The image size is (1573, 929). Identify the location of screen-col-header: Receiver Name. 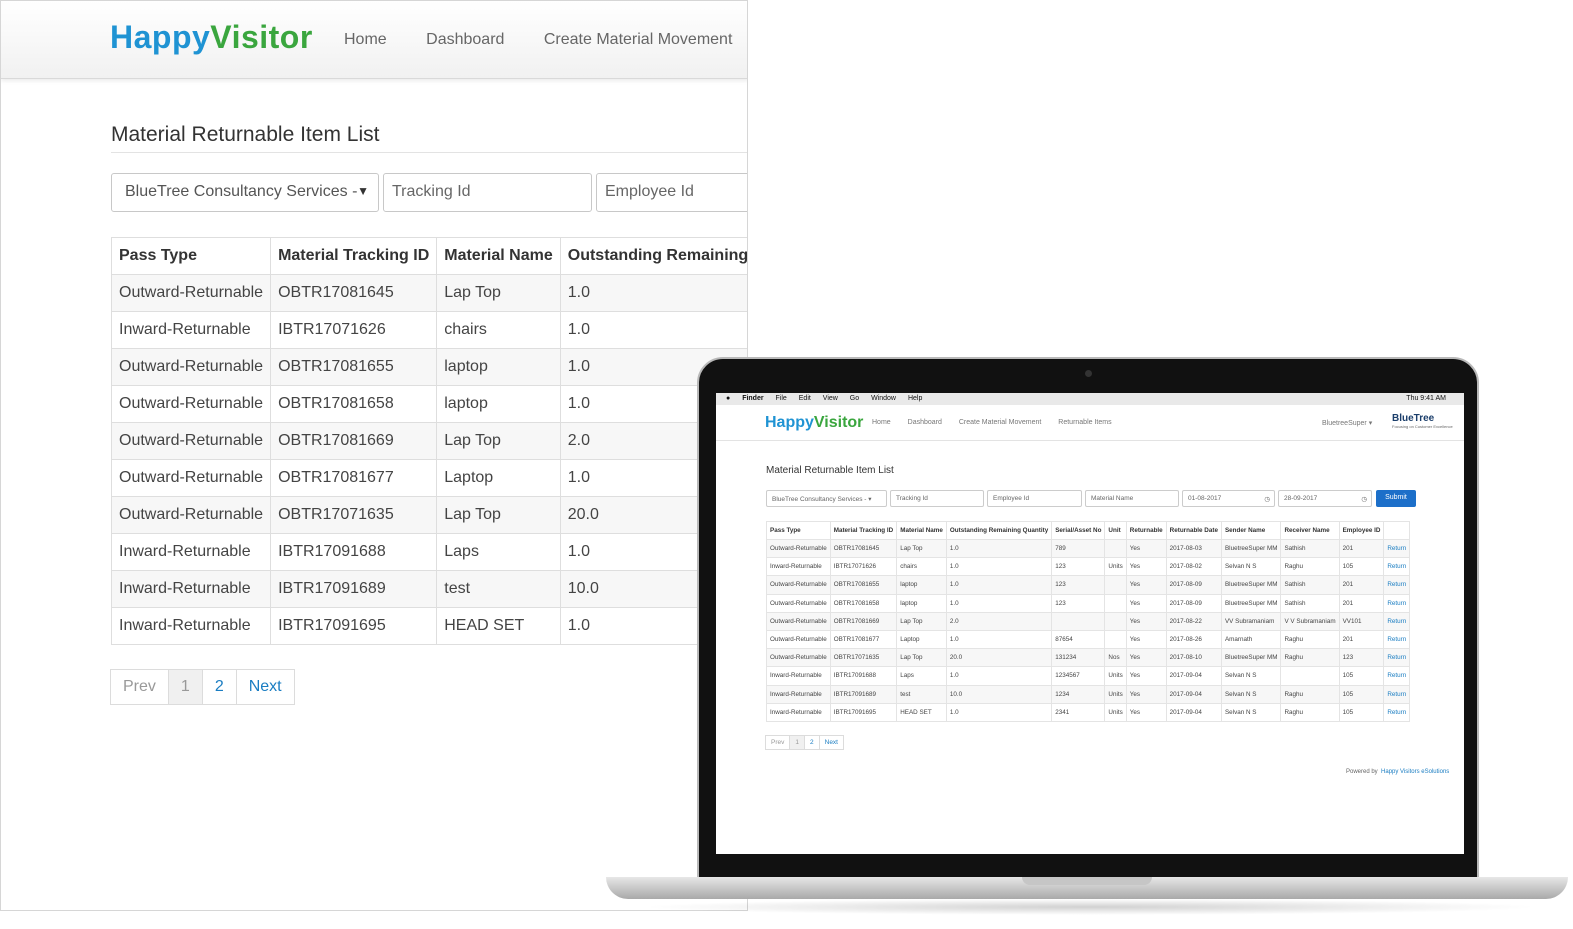
(1310, 530).